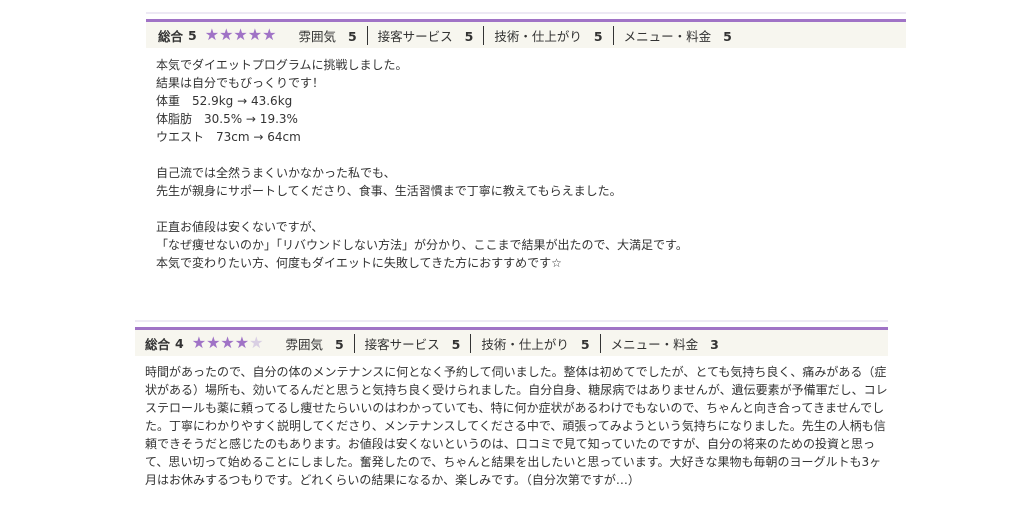  Describe the element at coordinates (224, 101) in the screenshot. I see `review-line: 体重 52.9kg → 43.6kg` at that location.